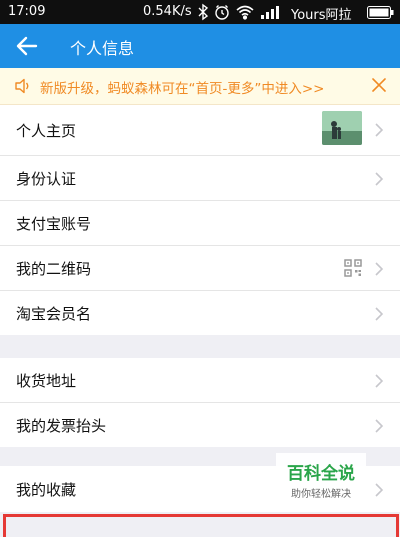 This screenshot has width=400, height=537. I want to click on row-label: 我的二维码, so click(54, 269).